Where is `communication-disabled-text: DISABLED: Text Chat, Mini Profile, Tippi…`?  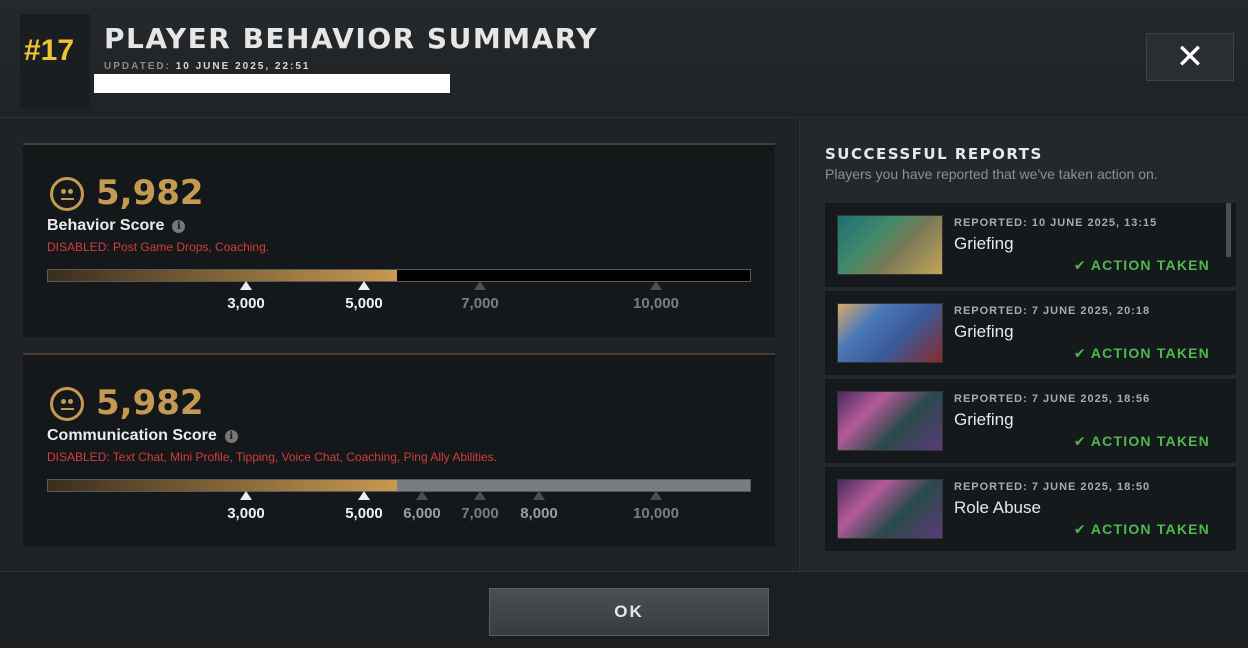 communication-disabled-text: DISABLED: Text Chat, Mini Profile, Tippi… is located at coordinates (272, 457).